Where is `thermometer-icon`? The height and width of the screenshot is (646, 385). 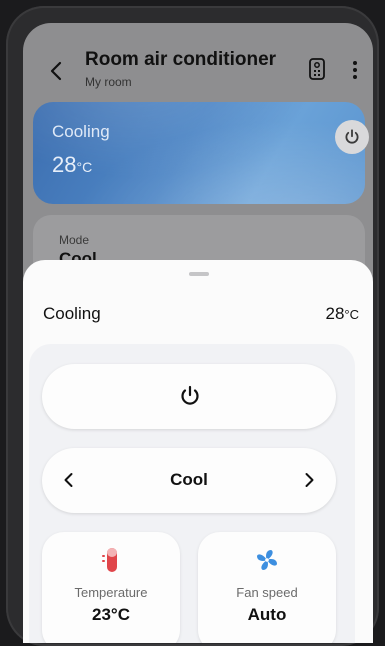 thermometer-icon is located at coordinates (109, 560).